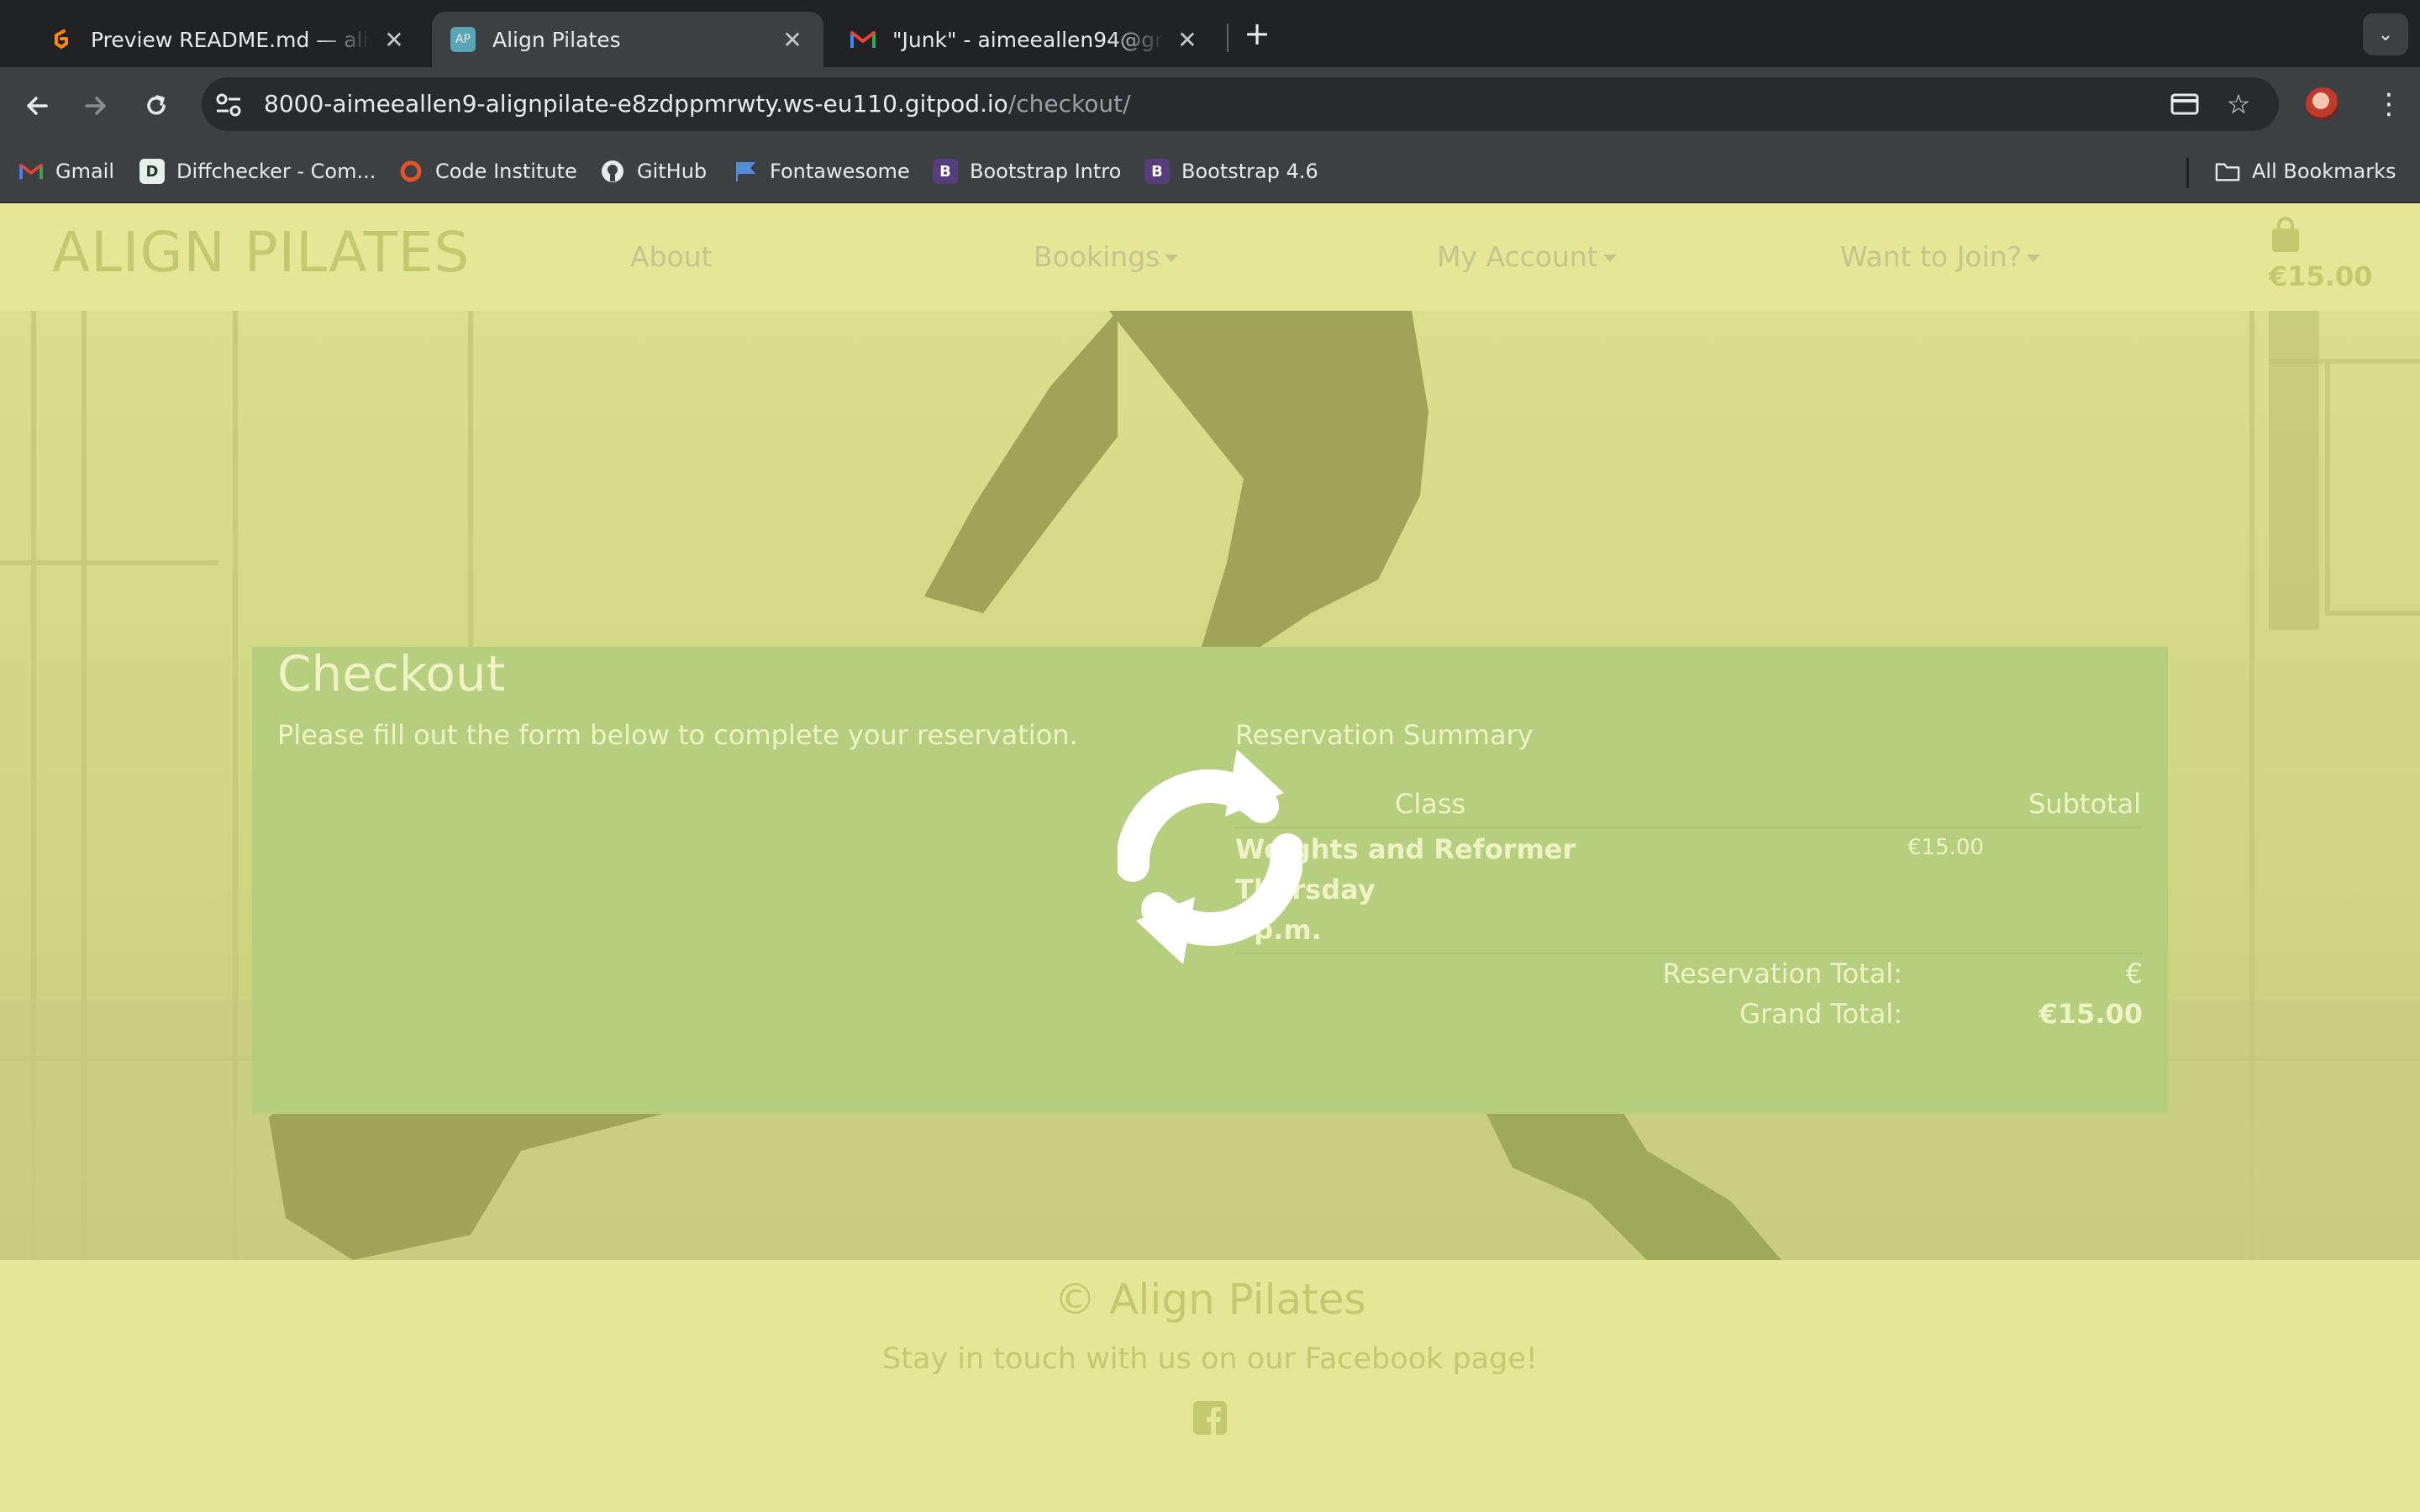  Describe the element at coordinates (1517, 256) in the screenshot. I see `nav-my-account-label: My Account` at that location.